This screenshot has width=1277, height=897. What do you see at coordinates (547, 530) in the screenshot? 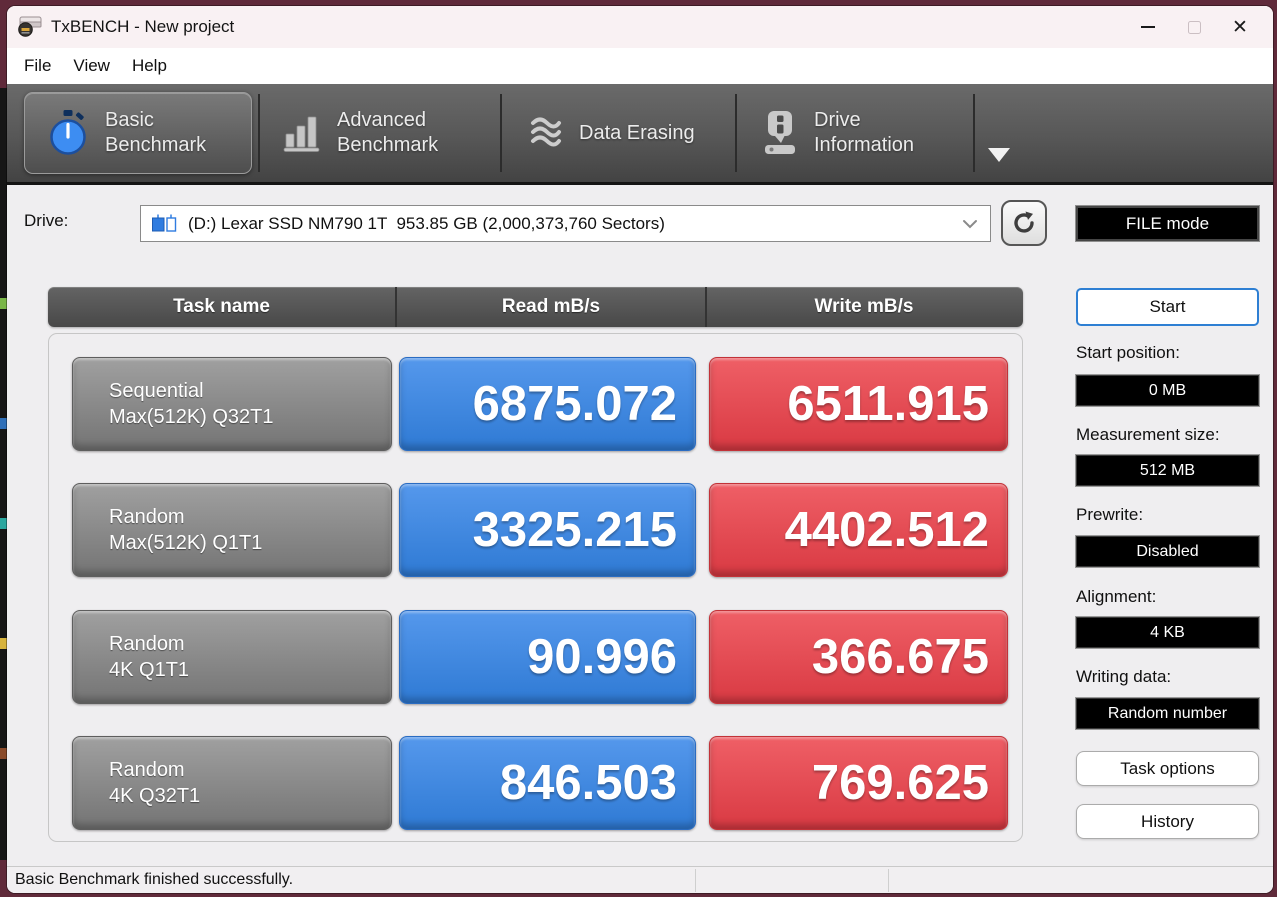
I see `read-result-value: 3325.215` at bounding box center [547, 530].